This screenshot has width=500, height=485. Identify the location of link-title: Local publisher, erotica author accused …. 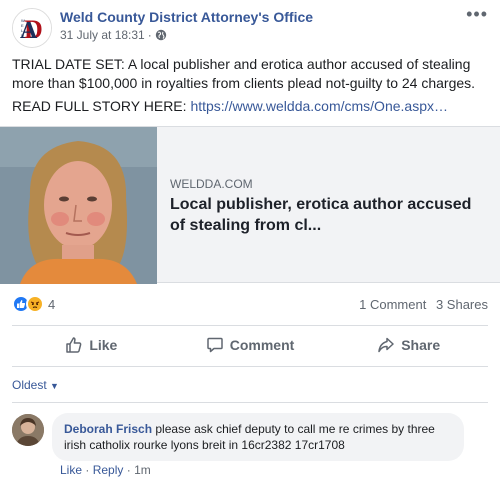
(330, 215).